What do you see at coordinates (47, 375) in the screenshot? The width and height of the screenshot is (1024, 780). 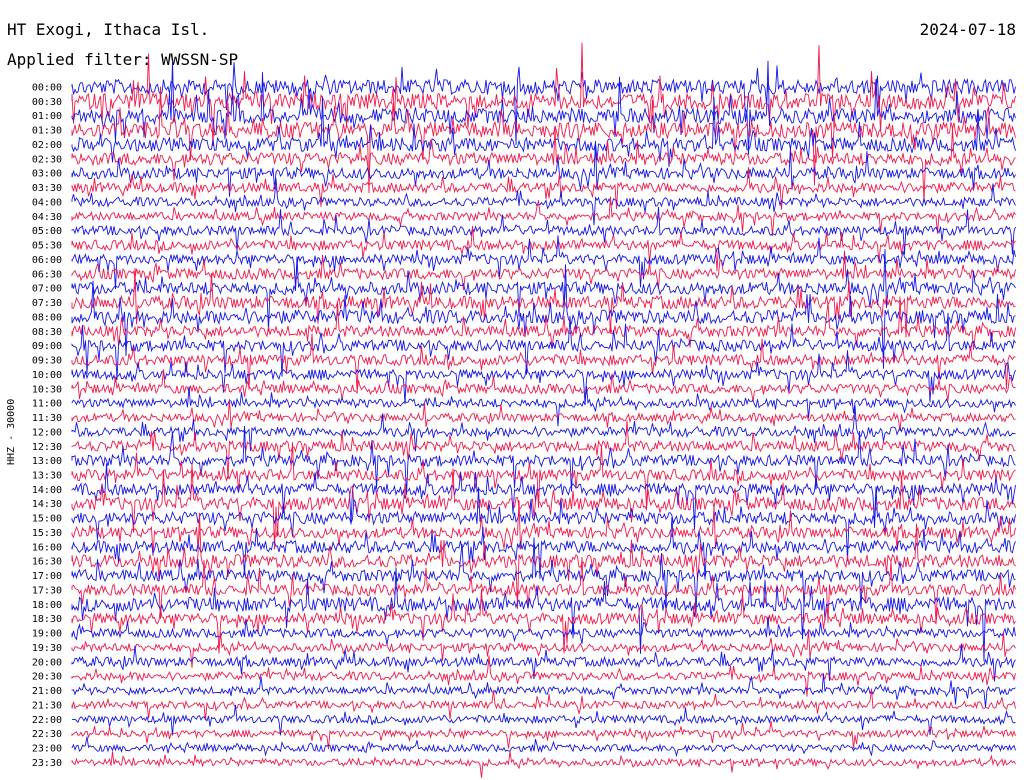 I see `row-time-label: 10:00` at bounding box center [47, 375].